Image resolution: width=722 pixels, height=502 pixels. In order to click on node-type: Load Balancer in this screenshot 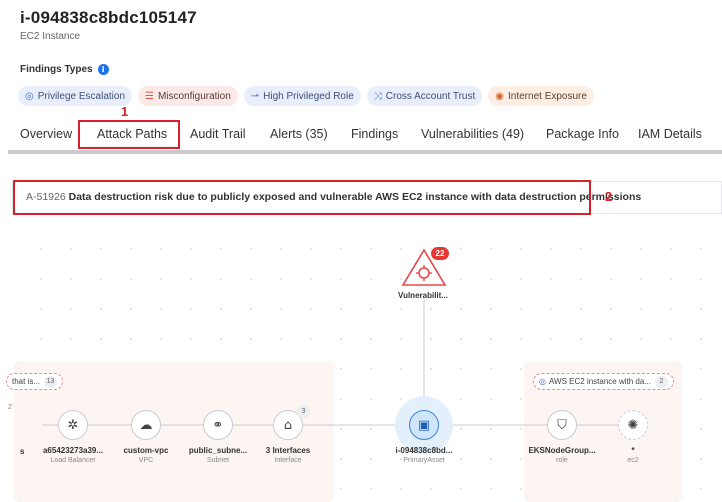, I will do `click(73, 460)`.